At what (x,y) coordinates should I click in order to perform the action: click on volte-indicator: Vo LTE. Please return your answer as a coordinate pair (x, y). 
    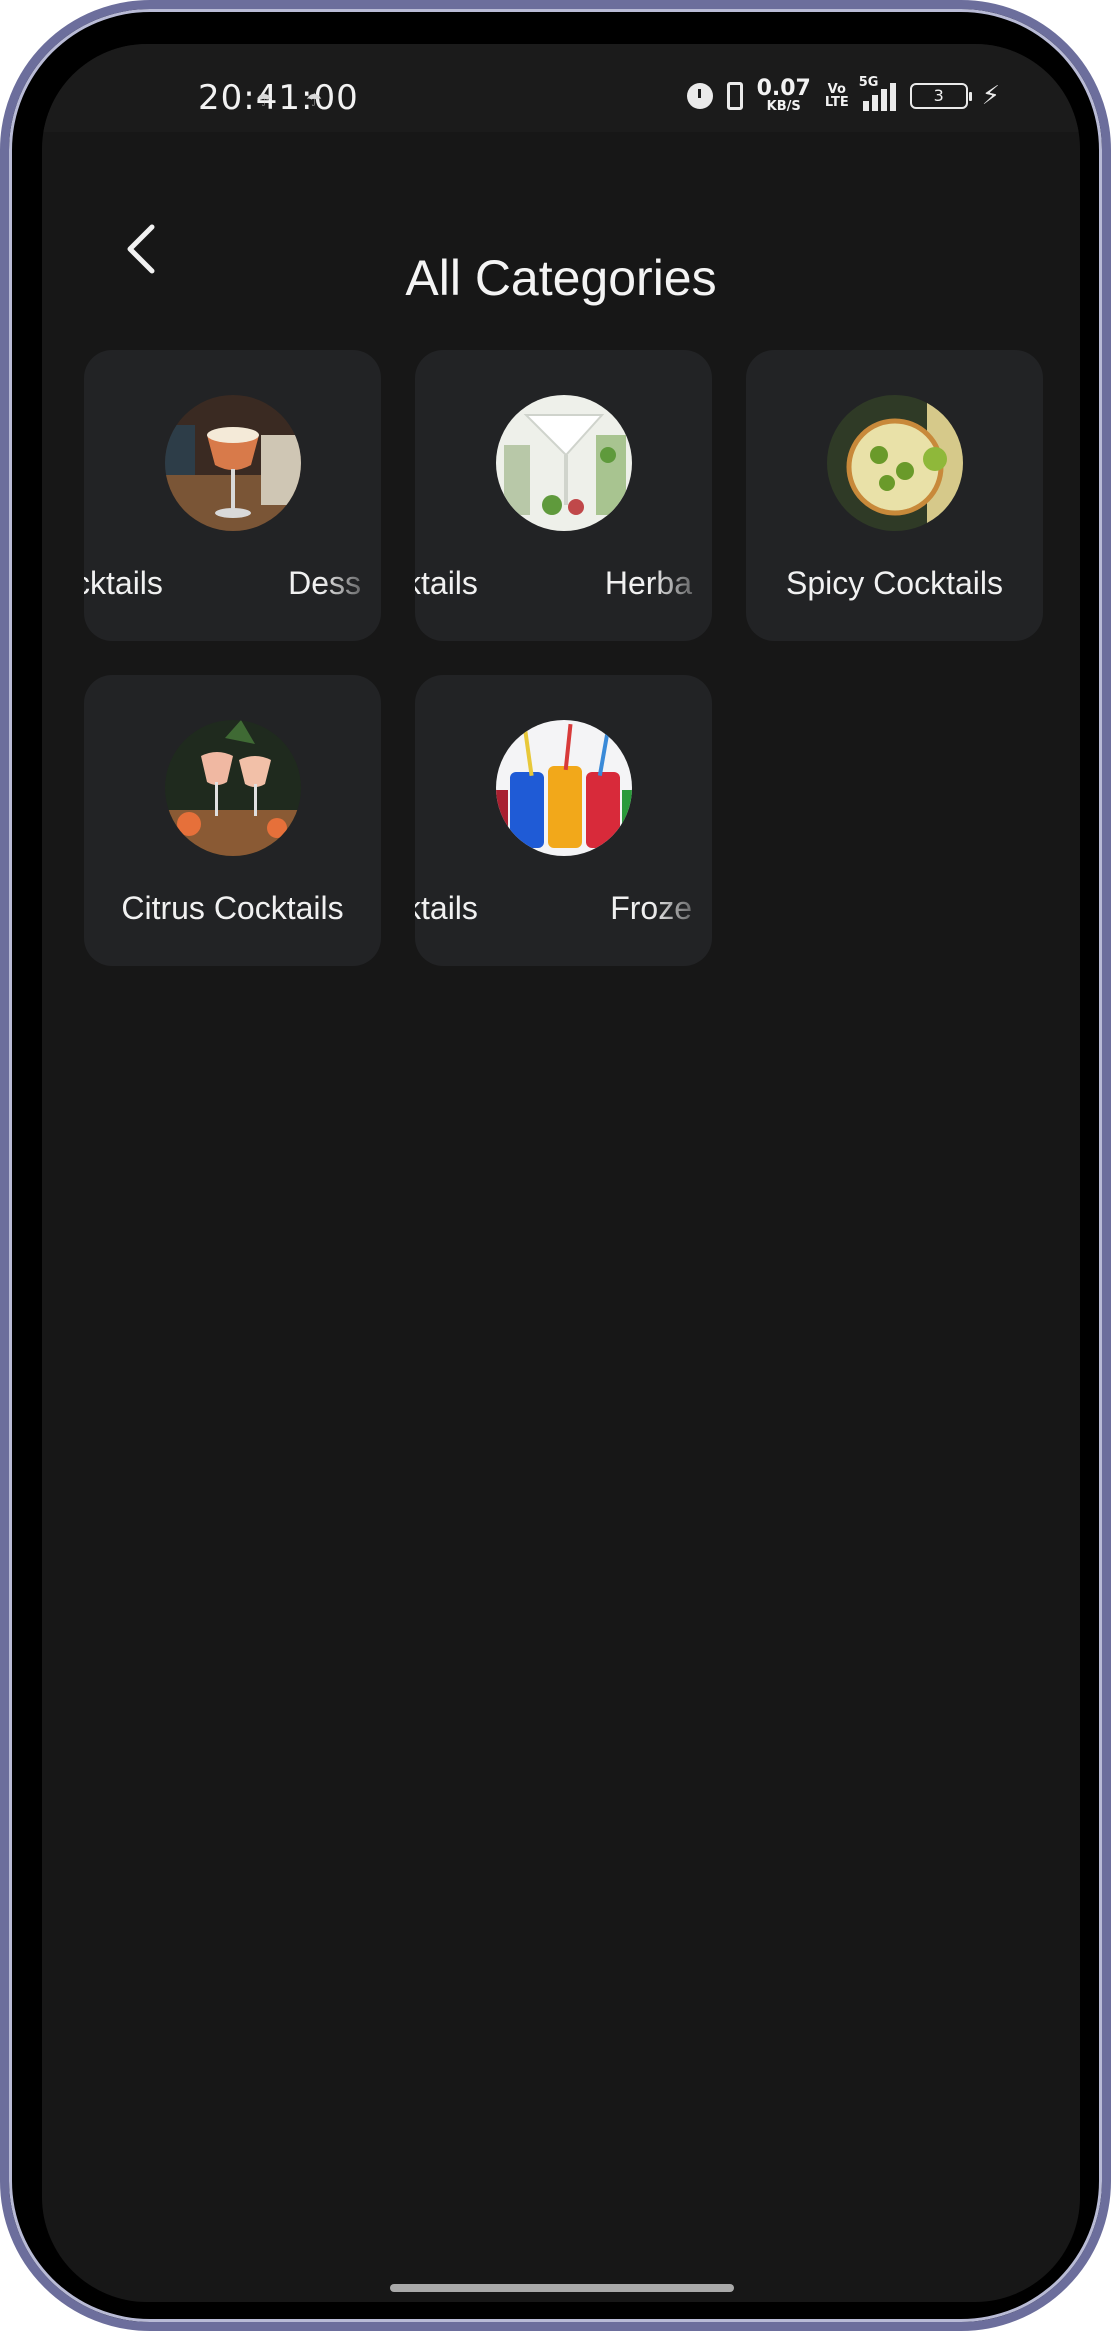
    Looking at the image, I should click on (837, 96).